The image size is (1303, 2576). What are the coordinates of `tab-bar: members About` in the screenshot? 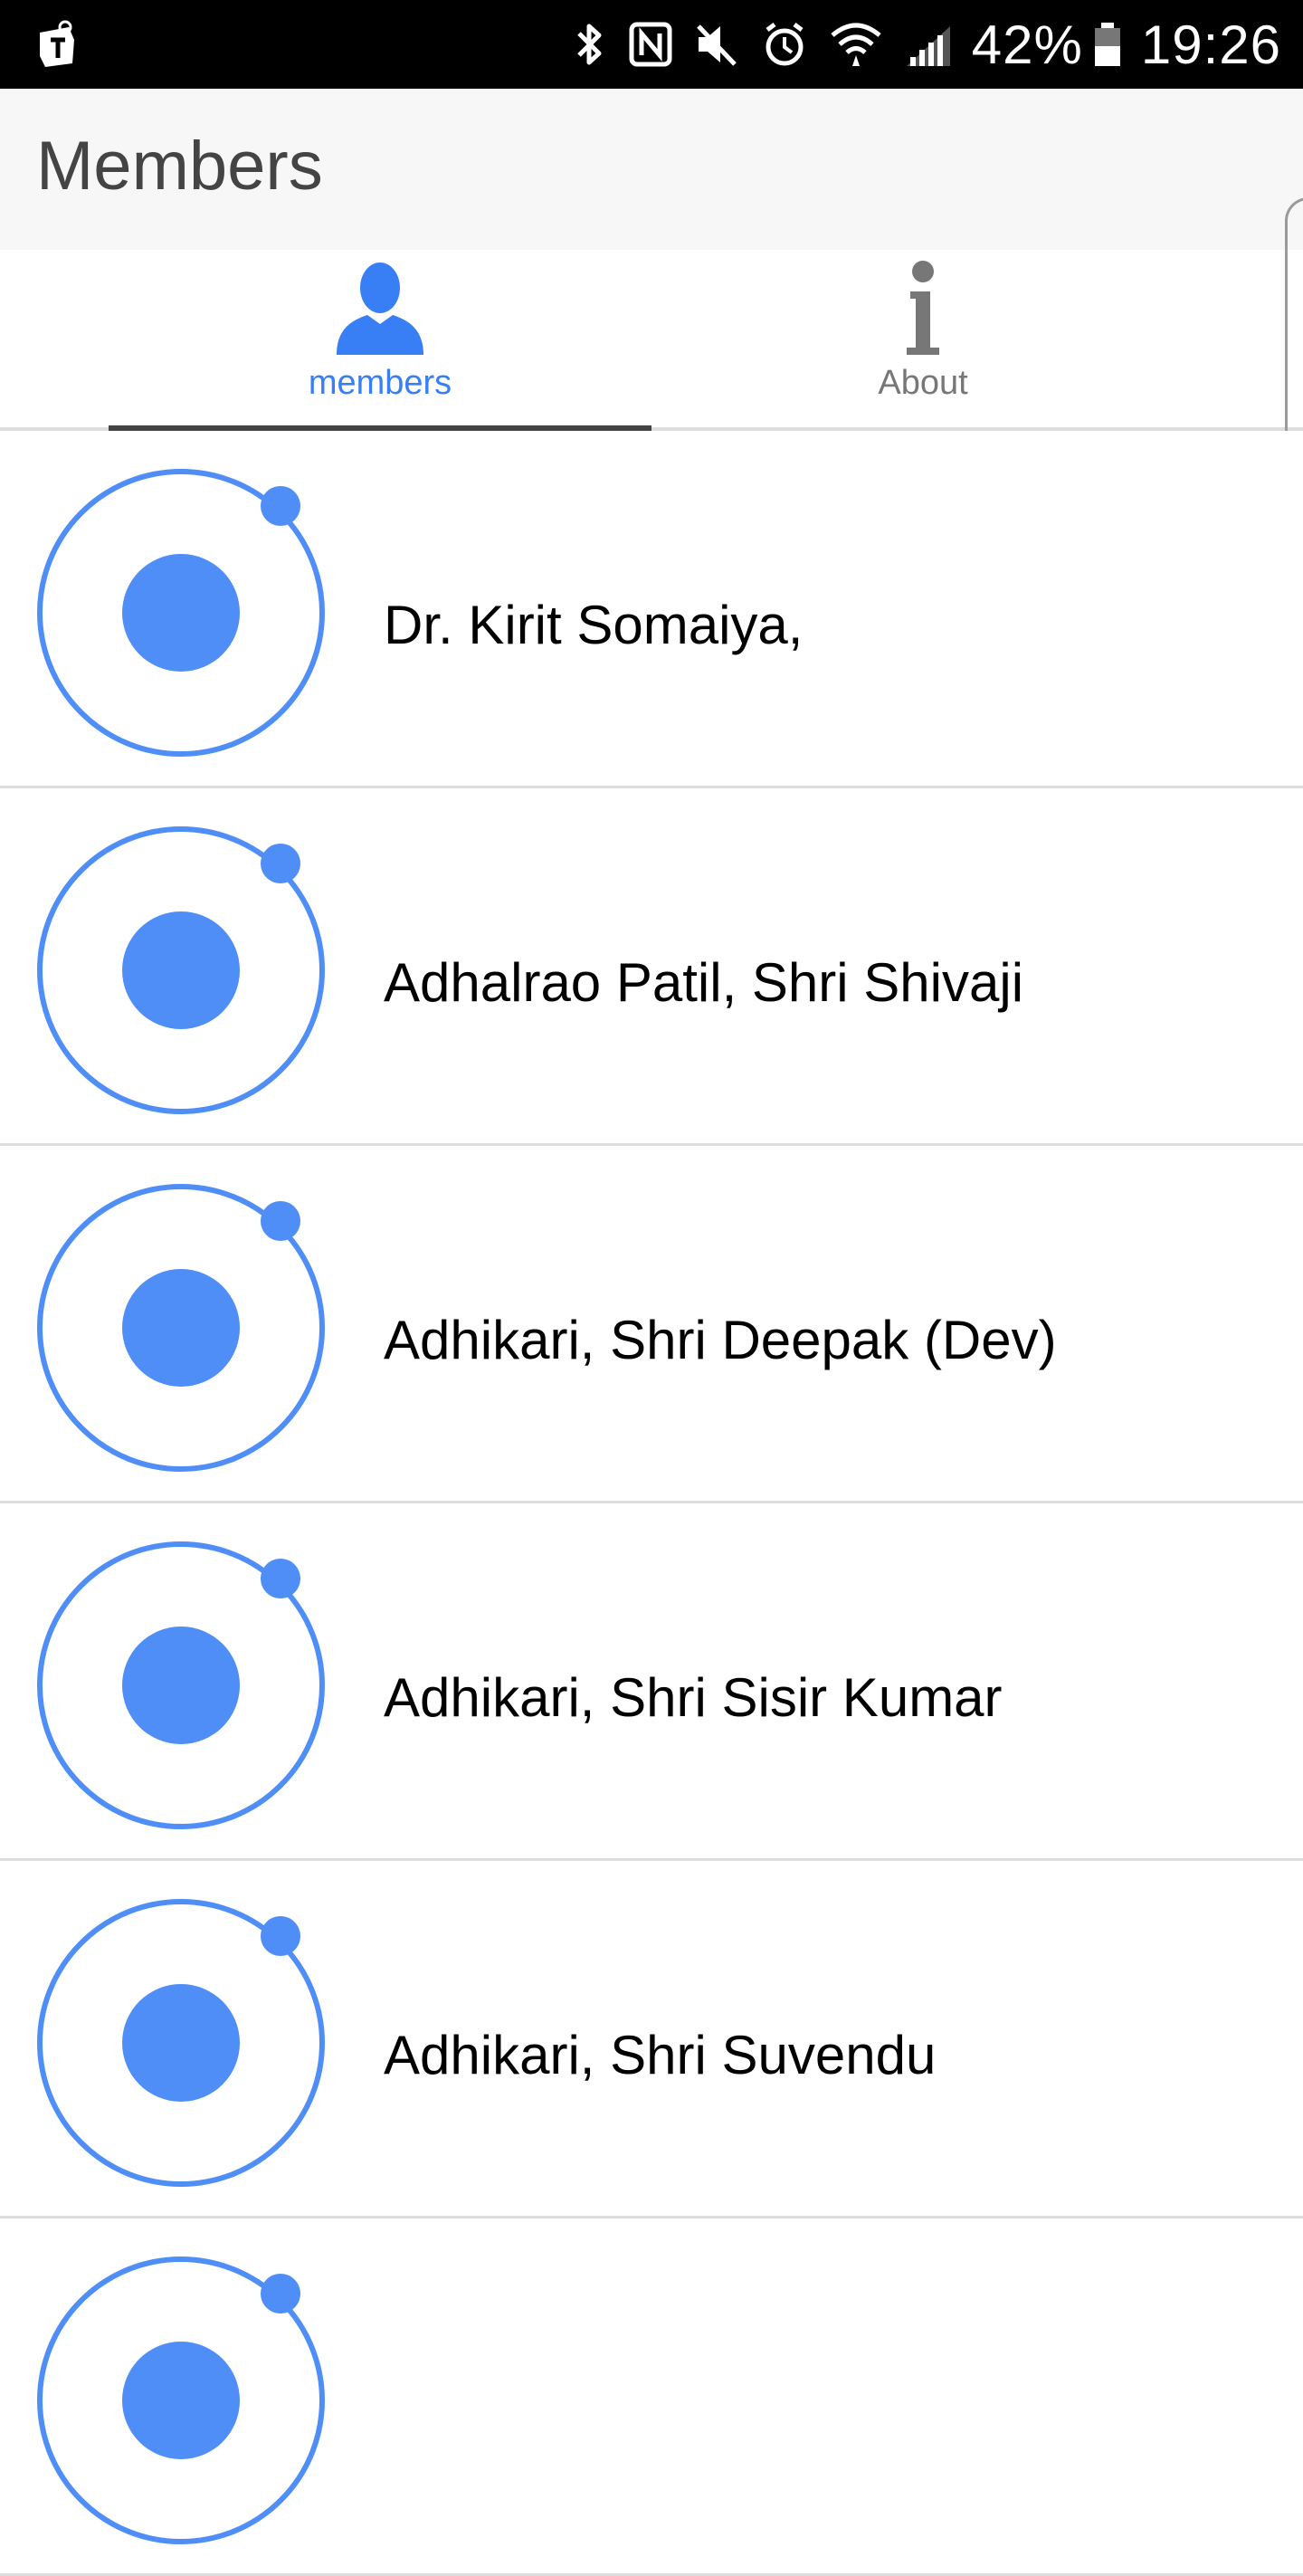 It's located at (651, 341).